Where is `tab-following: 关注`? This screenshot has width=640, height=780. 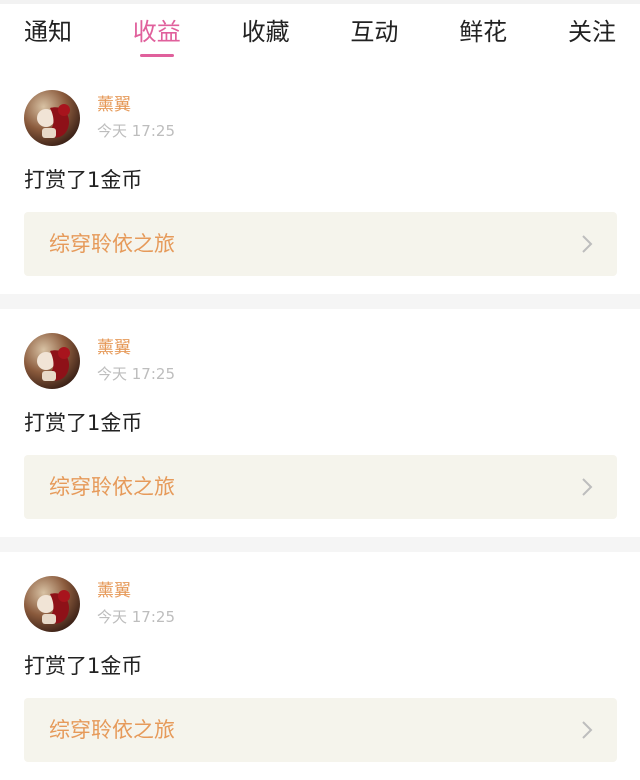
tab-following: 关注 is located at coordinates (592, 25).